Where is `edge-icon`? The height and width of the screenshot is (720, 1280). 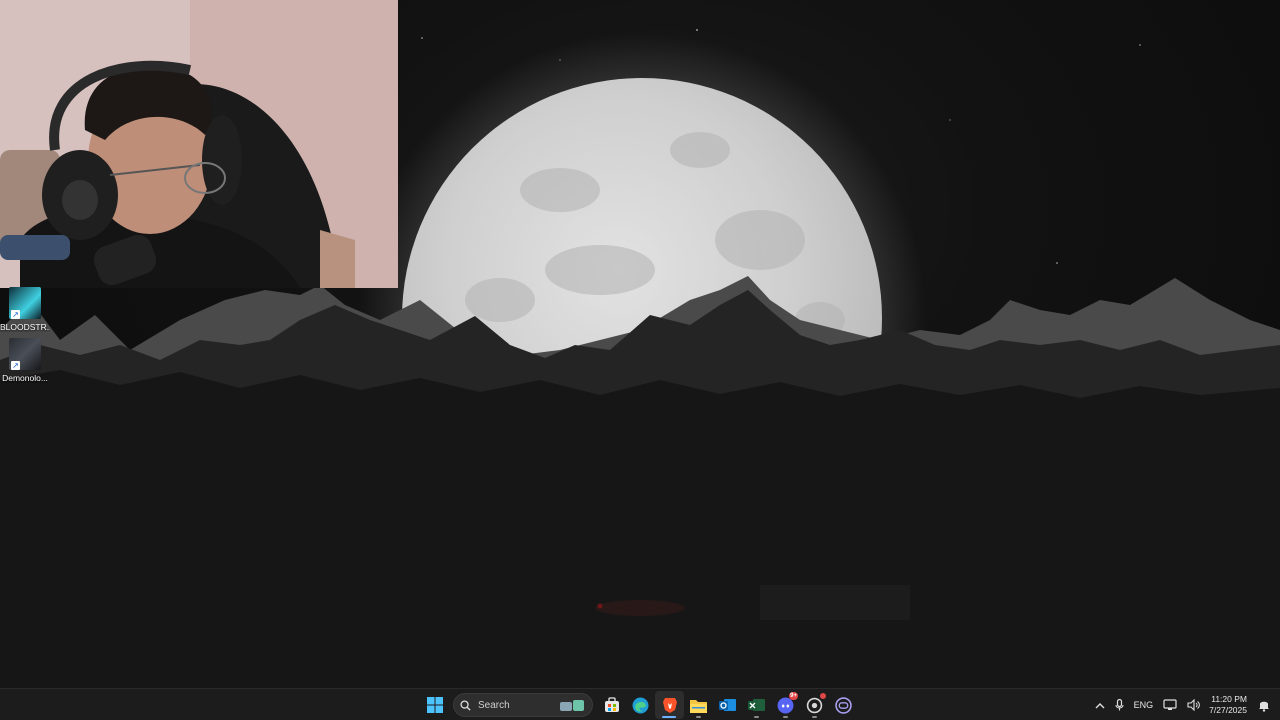 edge-icon is located at coordinates (640, 705).